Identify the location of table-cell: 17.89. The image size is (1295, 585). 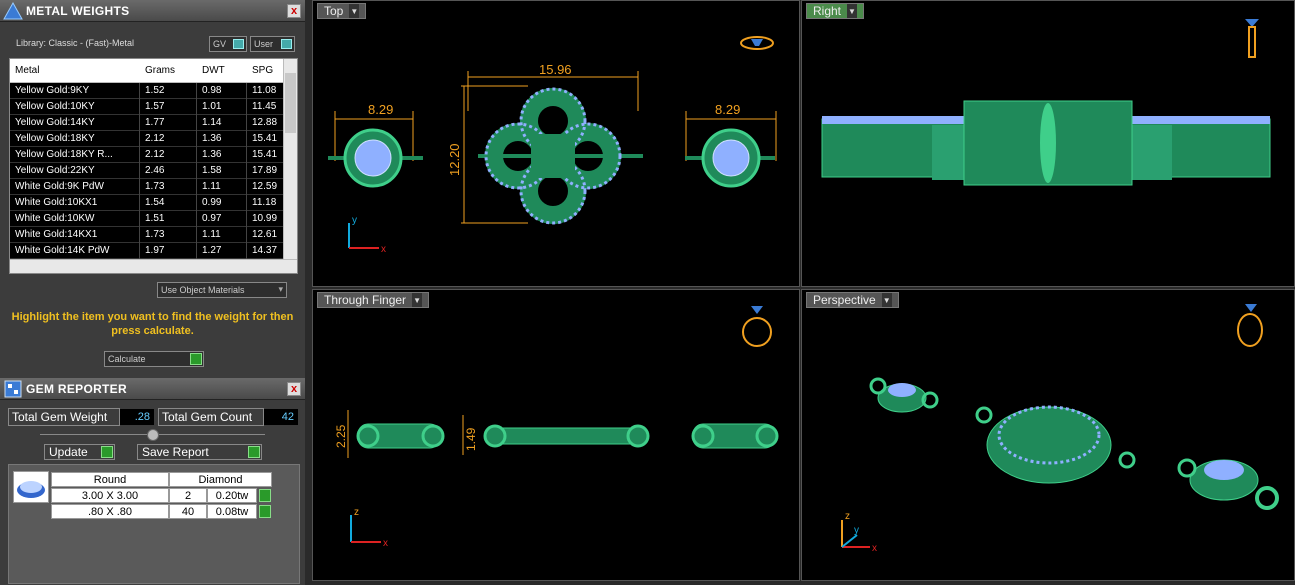
(266, 170).